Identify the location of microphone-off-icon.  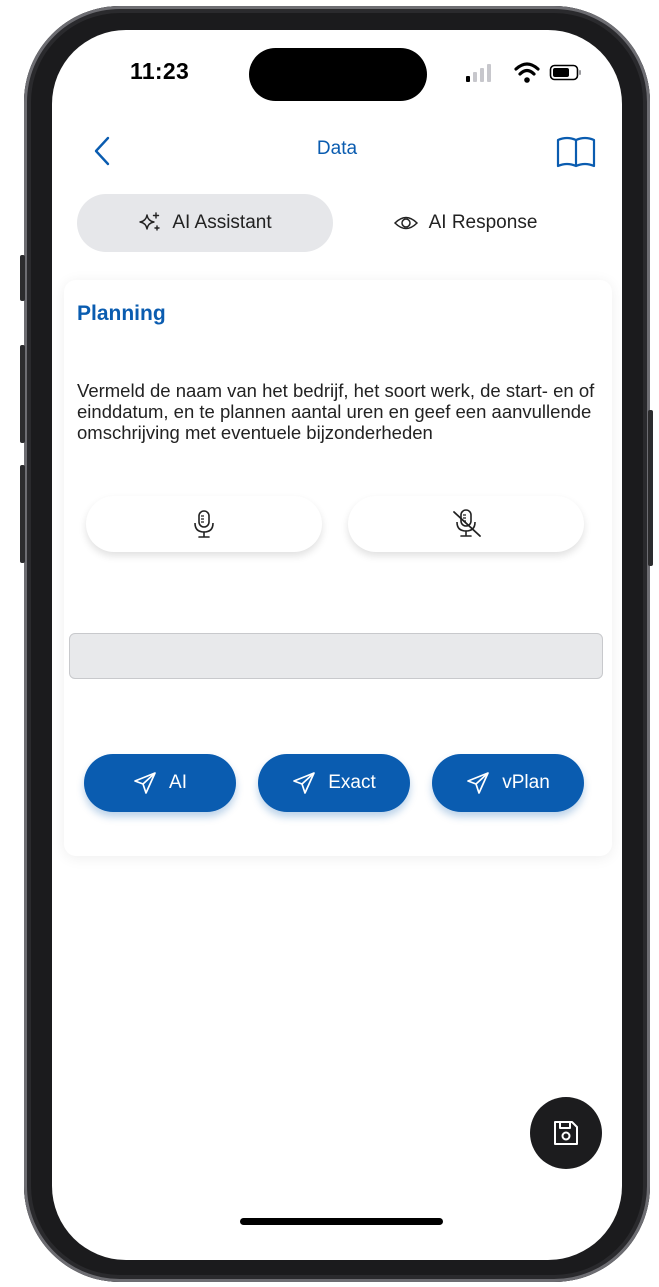
(467, 523).